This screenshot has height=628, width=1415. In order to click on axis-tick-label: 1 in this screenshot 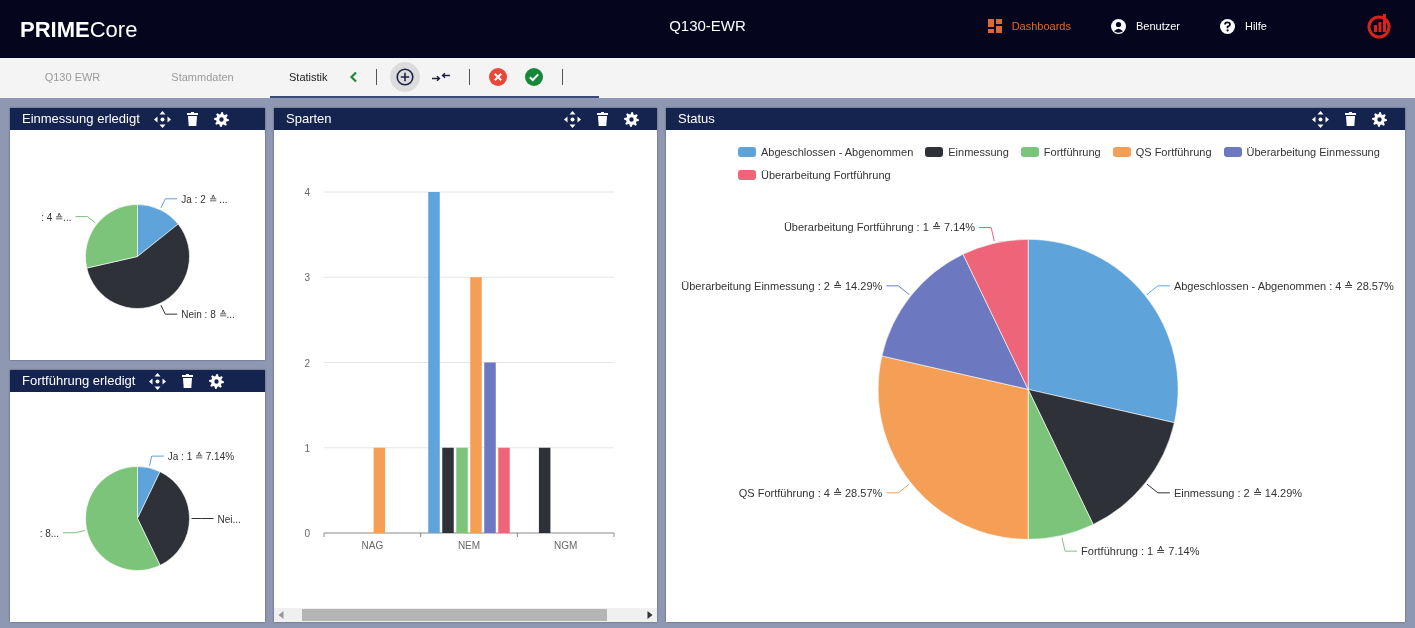, I will do `click(307, 448)`.